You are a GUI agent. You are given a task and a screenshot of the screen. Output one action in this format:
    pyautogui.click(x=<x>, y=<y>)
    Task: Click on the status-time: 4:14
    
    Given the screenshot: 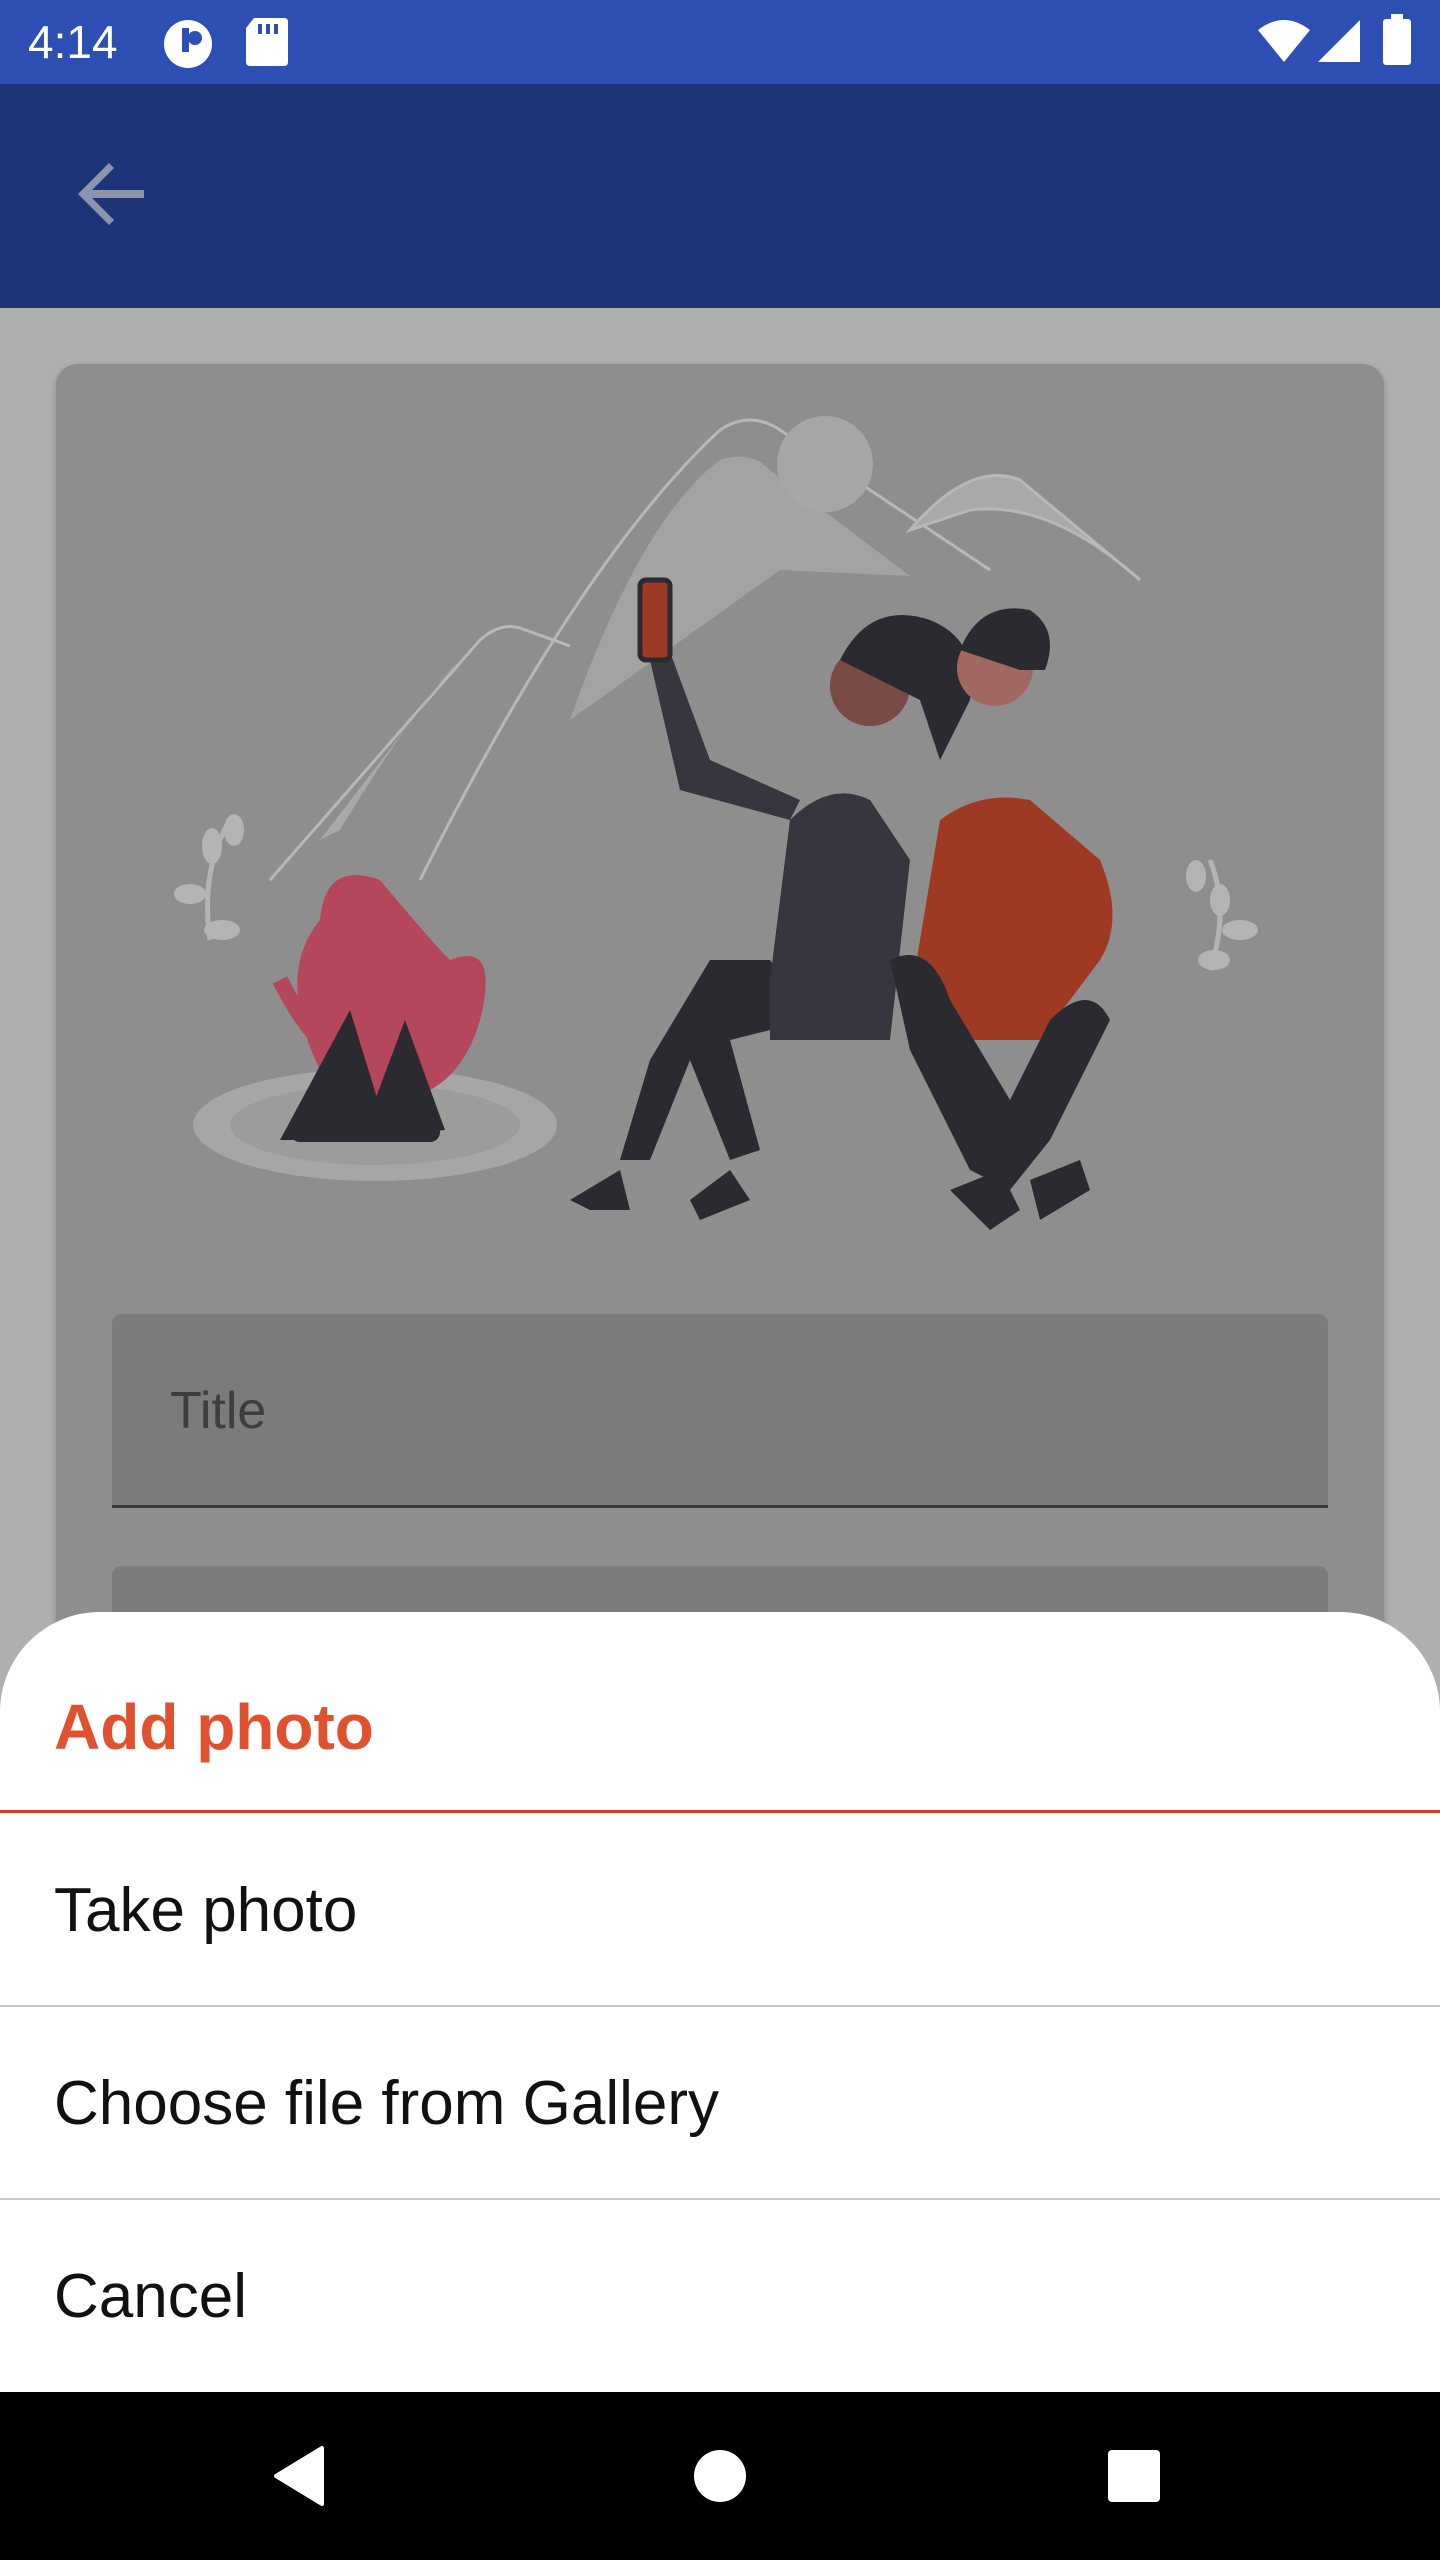 What is the action you would take?
    pyautogui.click(x=73, y=42)
    